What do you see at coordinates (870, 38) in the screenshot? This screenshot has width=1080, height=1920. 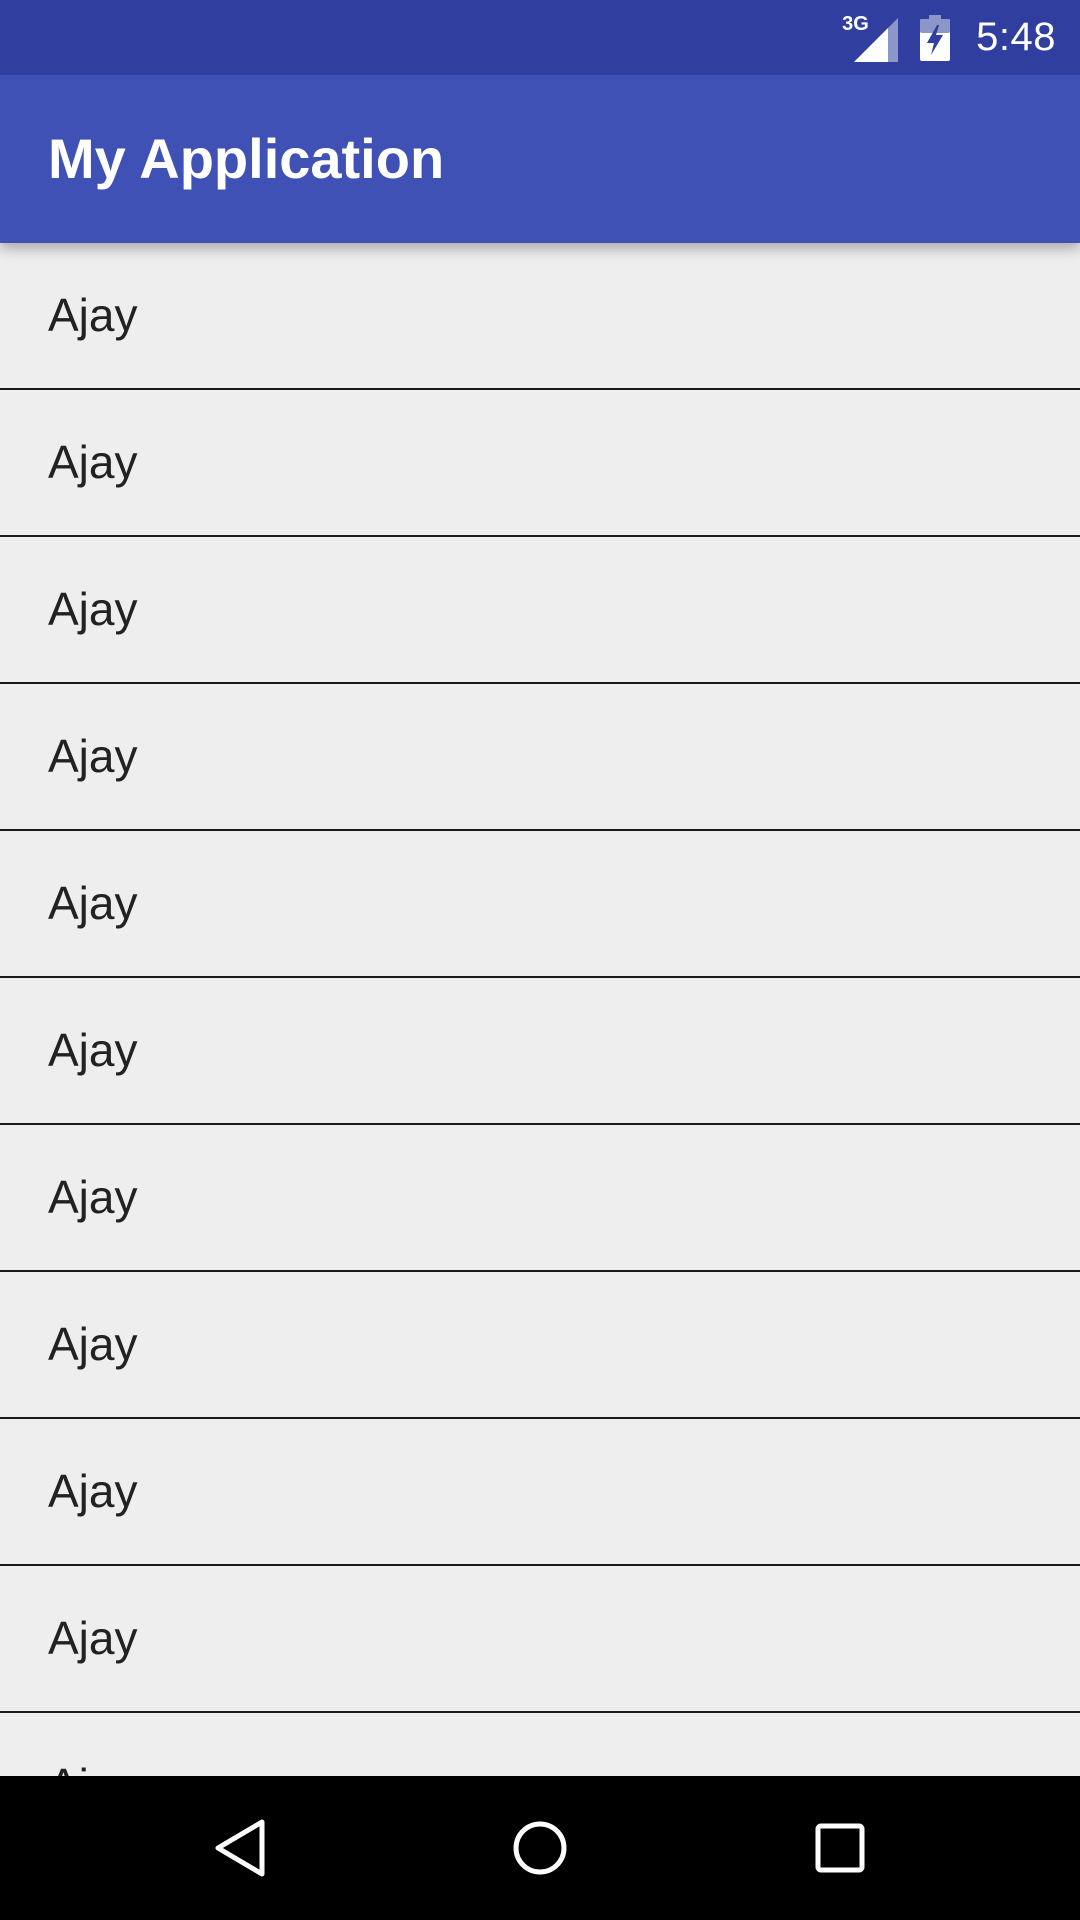 I see `signal-icon: 3G` at bounding box center [870, 38].